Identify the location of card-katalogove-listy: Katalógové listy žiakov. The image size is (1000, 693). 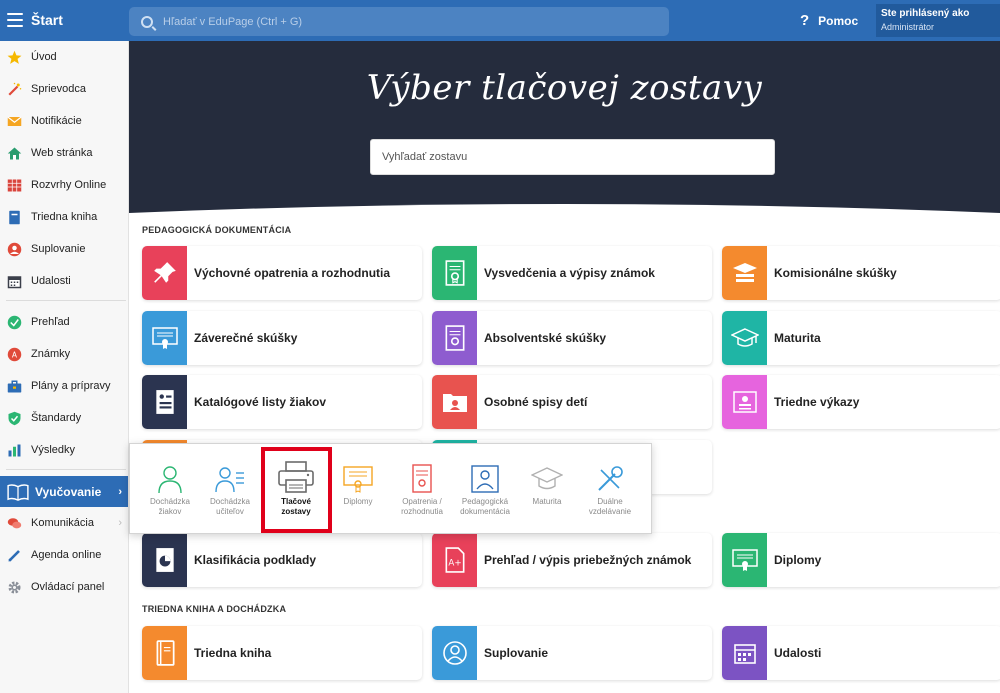
(282, 402).